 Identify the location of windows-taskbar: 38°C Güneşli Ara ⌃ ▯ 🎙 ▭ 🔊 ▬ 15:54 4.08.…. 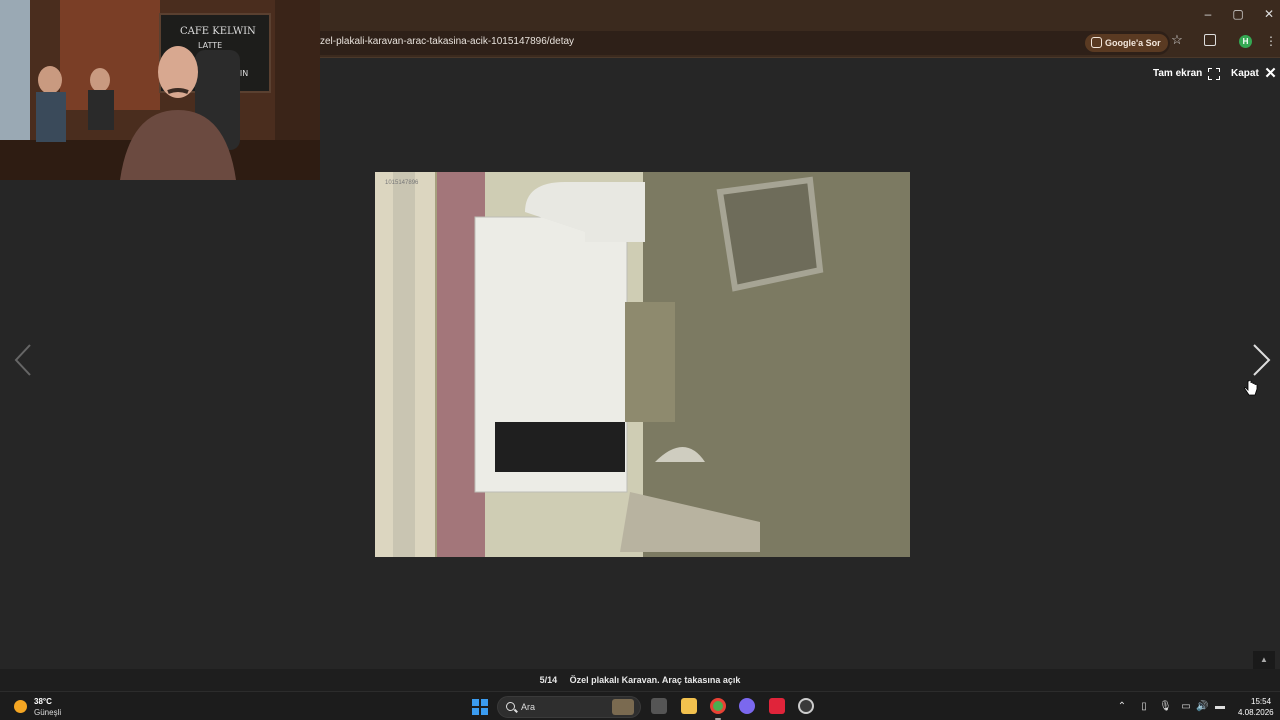
(640, 705).